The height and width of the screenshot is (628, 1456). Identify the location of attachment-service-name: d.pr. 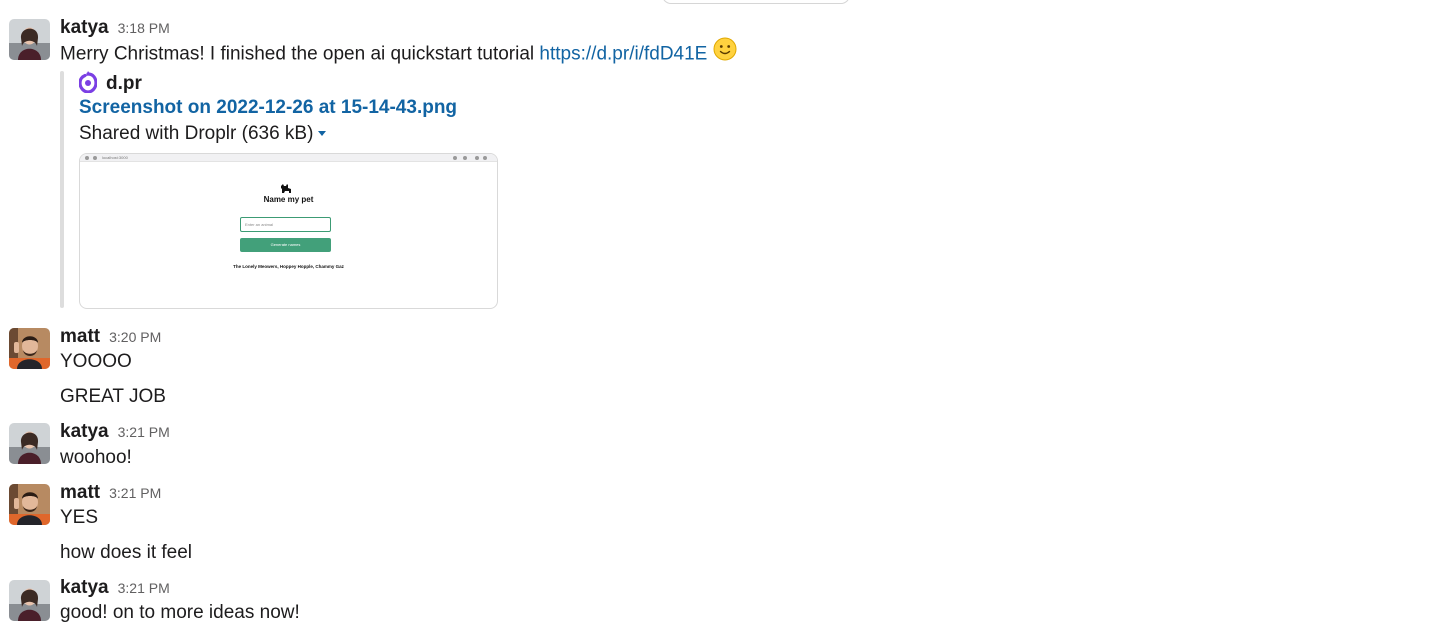
(124, 84).